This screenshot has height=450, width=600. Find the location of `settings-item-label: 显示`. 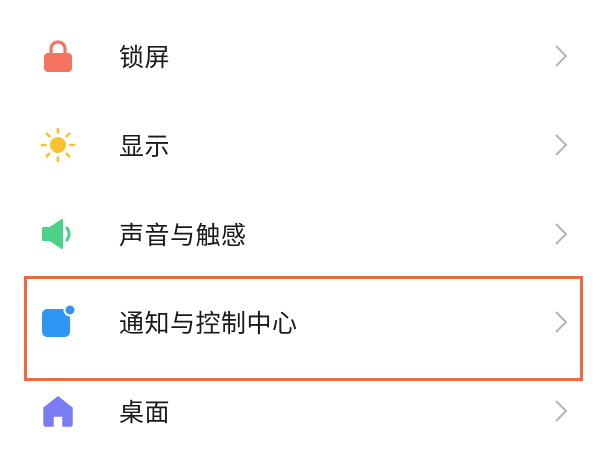

settings-item-label: 显示 is located at coordinates (145, 146).